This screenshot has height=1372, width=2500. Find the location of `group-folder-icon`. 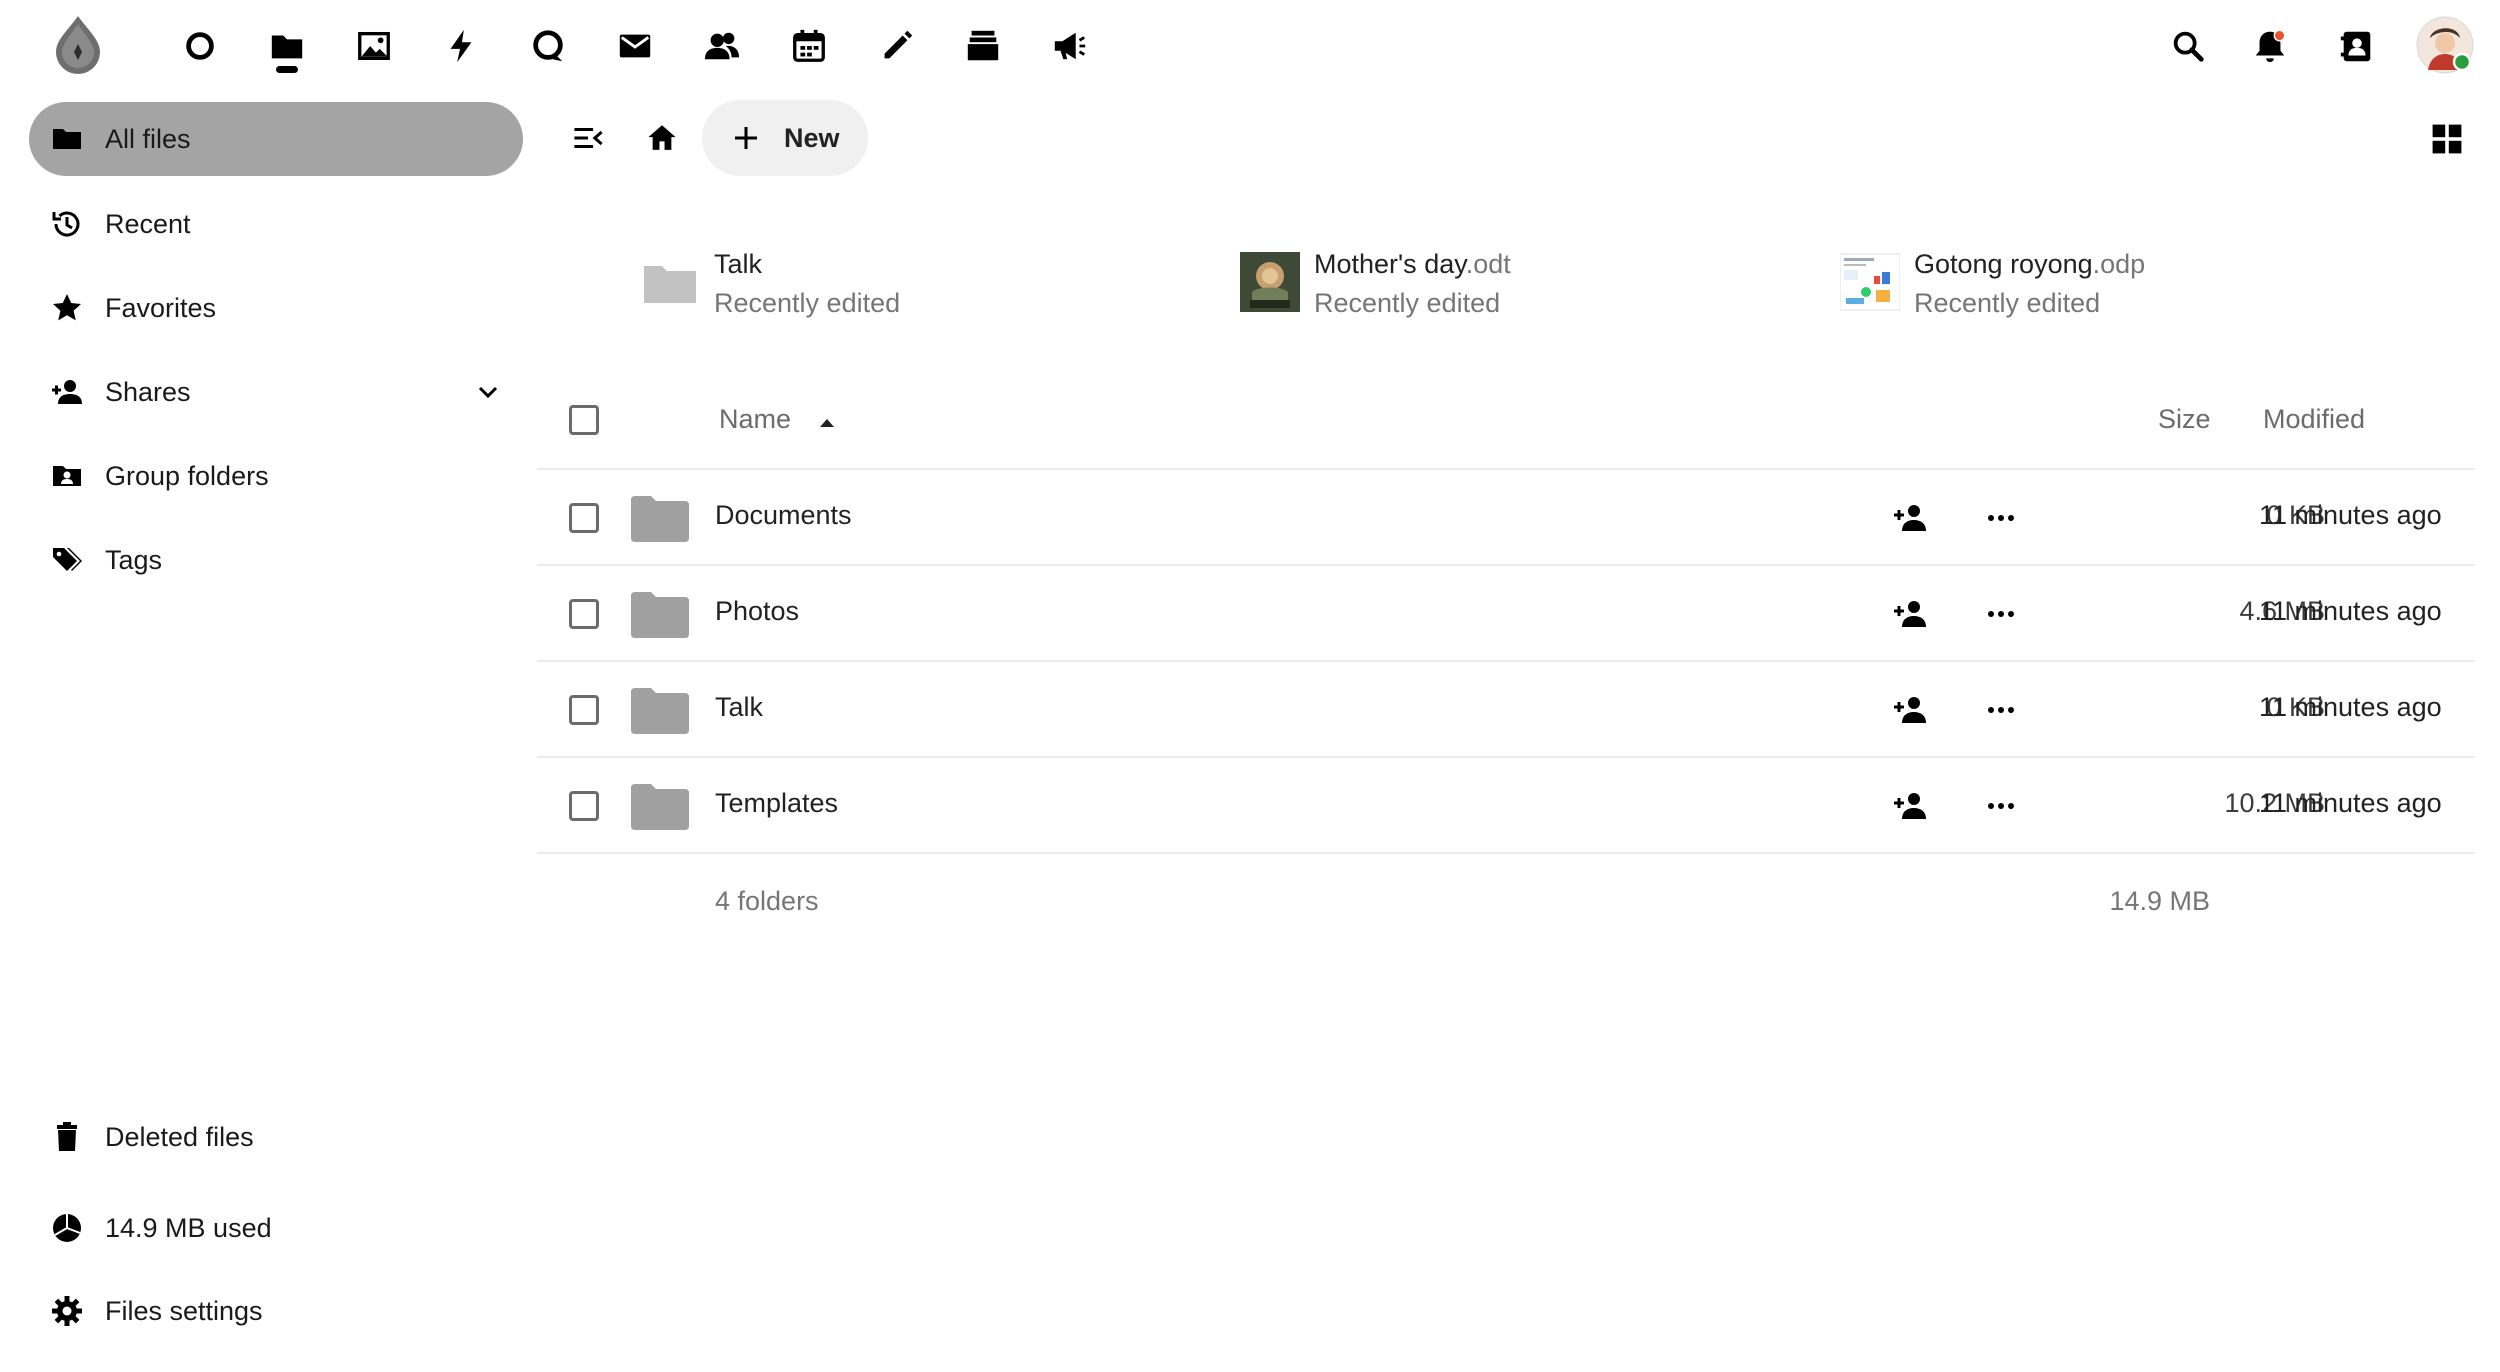

group-folder-icon is located at coordinates (67, 476).